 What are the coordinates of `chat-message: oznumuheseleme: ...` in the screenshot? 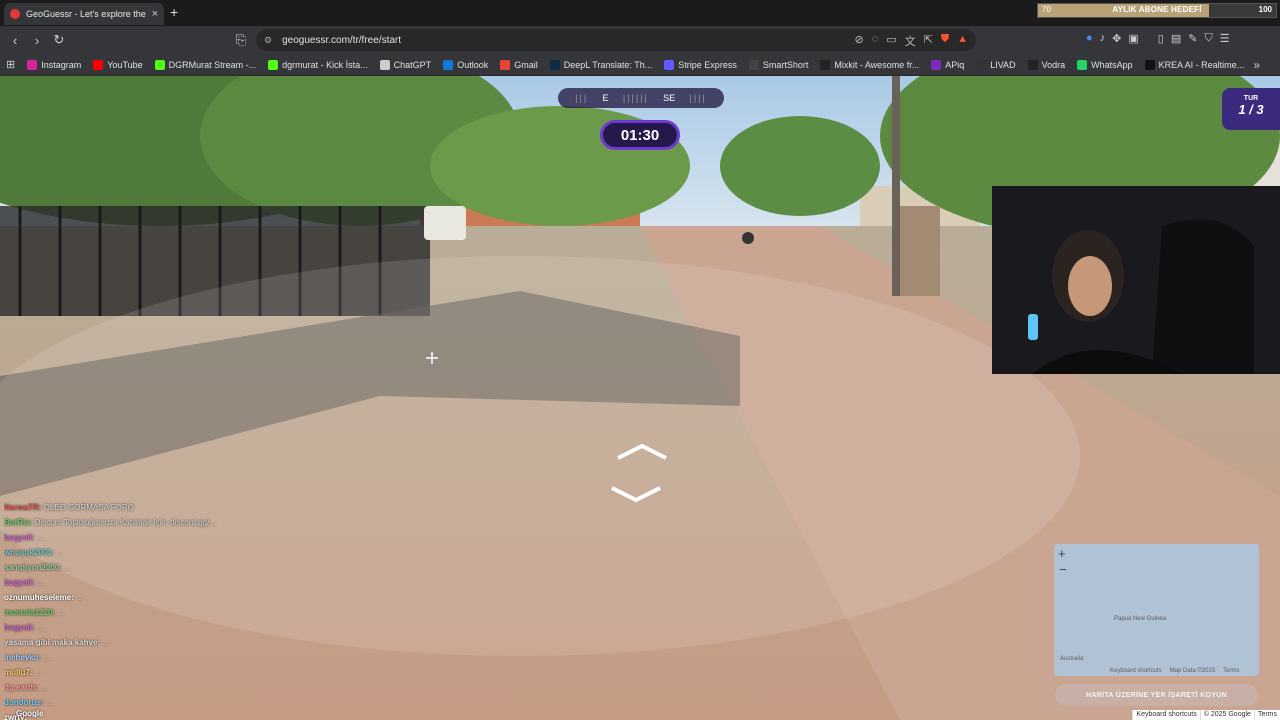 It's located at (179, 597).